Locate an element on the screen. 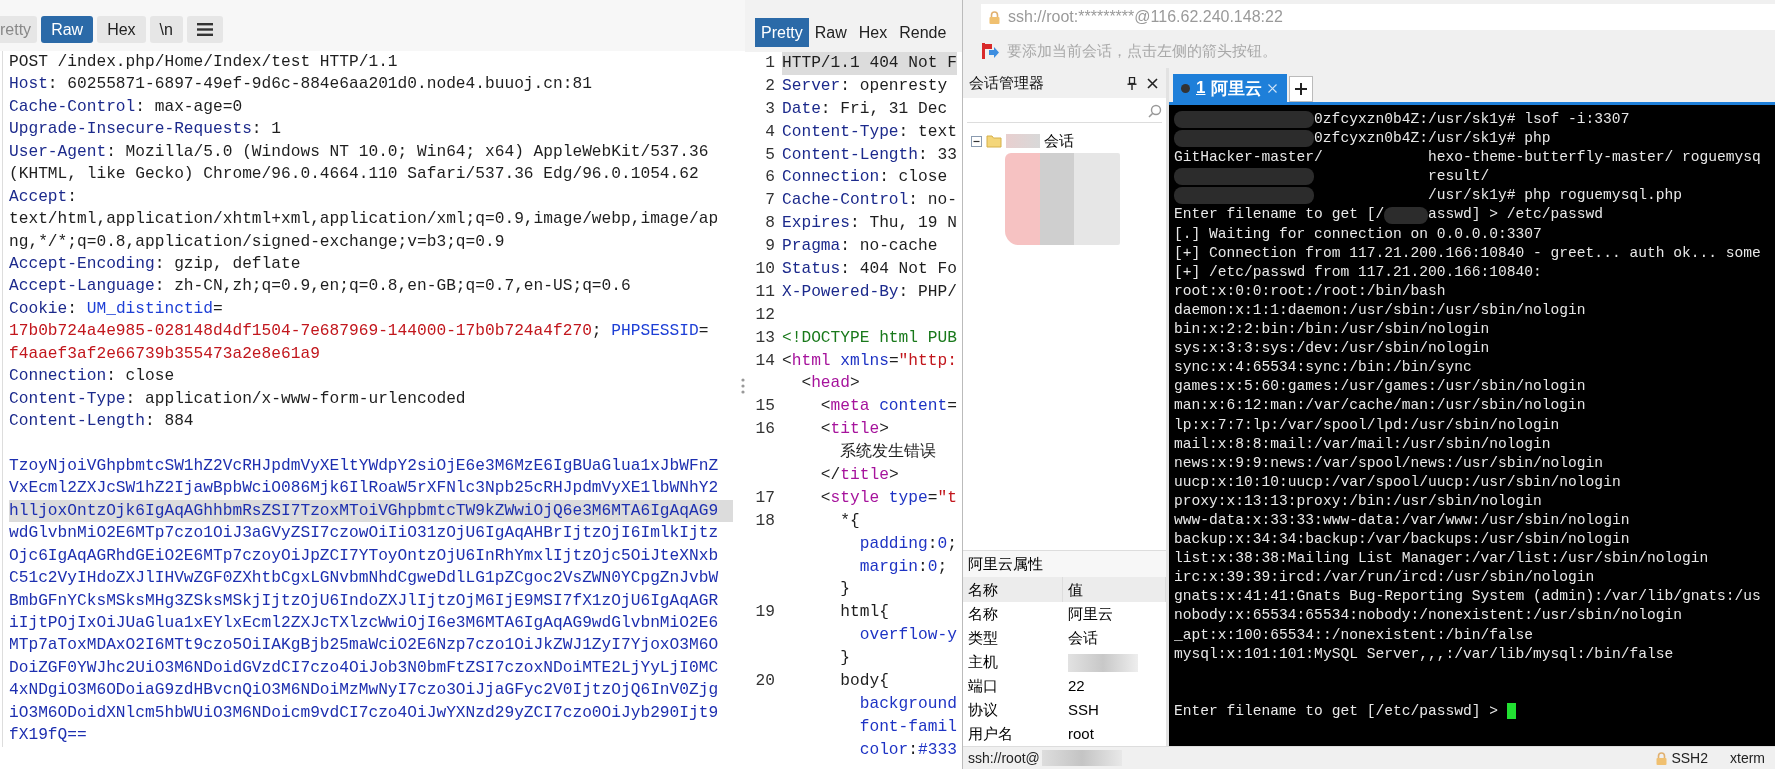  code-line: 4xNDgiO3M6ODoiaG9zdHBvcnQiO3M6NDoiMzMwNyI7czo3OiJjaGFyc2V0IjtzOjQ6InV0Zjg is located at coordinates (364, 691).